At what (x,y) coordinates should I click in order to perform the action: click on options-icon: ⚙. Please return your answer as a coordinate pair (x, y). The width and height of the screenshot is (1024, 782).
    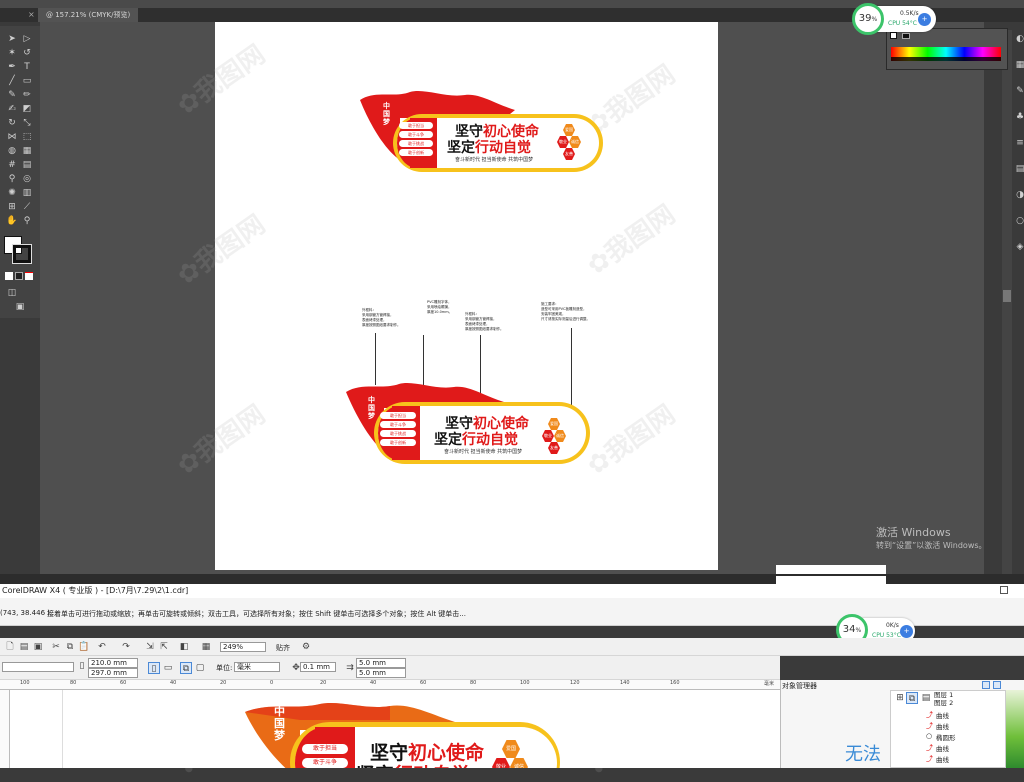
    Looking at the image, I should click on (306, 647).